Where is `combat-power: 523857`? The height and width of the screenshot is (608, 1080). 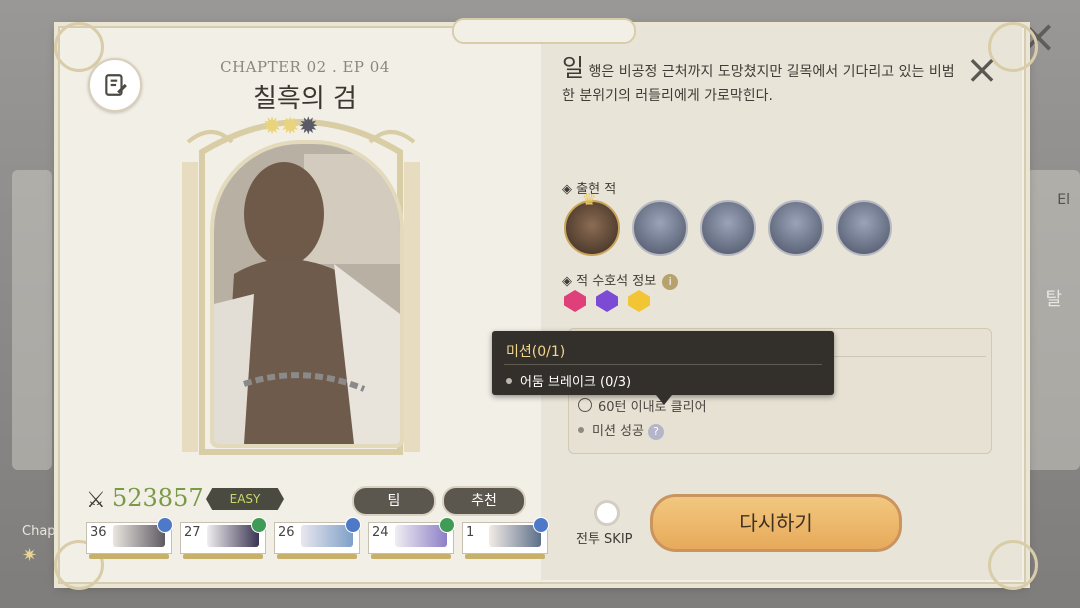
combat-power: 523857 is located at coordinates (158, 498).